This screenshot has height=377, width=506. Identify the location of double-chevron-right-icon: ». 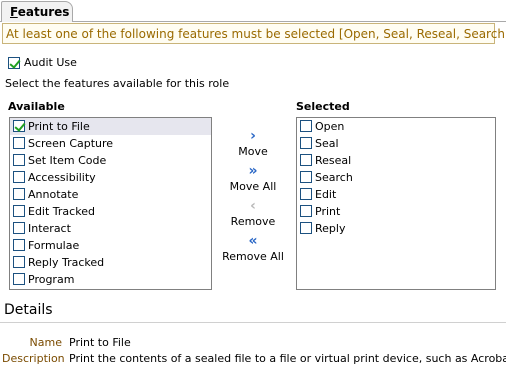
(253, 171).